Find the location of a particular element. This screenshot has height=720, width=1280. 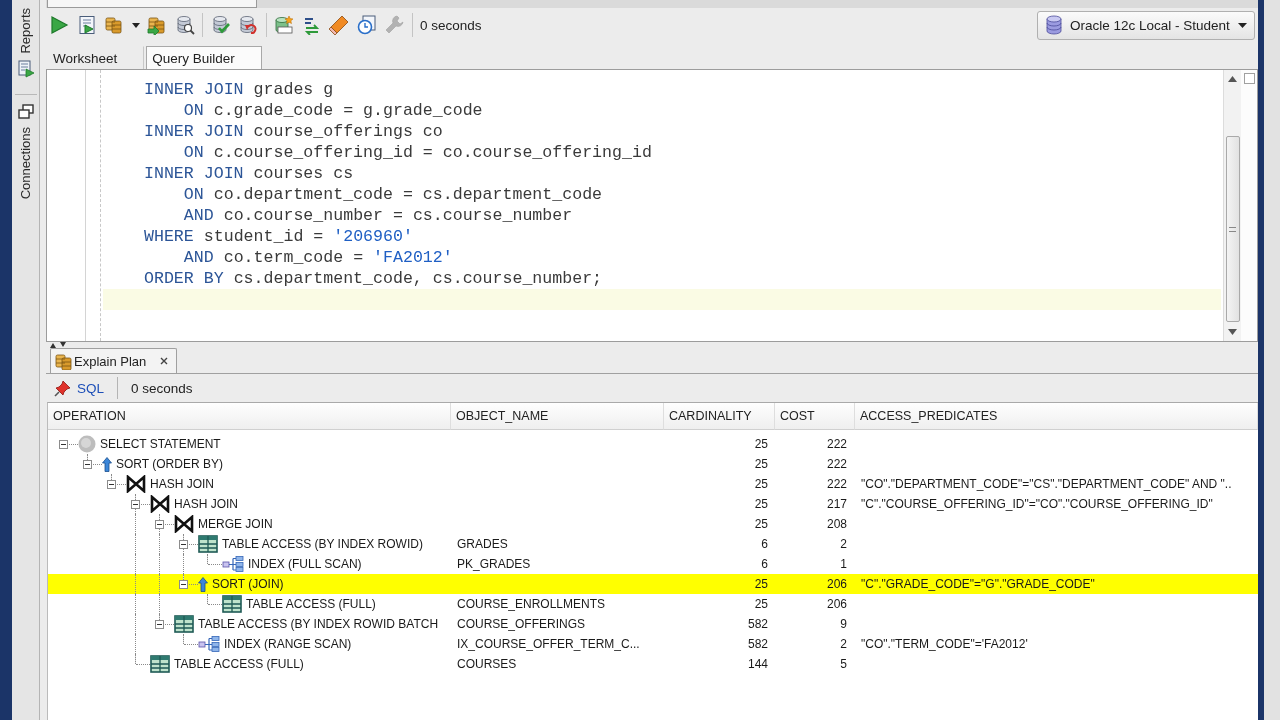

elapsed-time: 0 seconds is located at coordinates (451, 25).